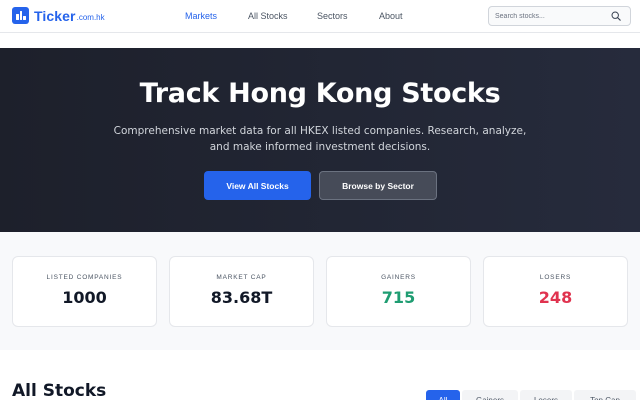 This screenshot has height=400, width=640. I want to click on stat-card-market-cap: MARKET CAP 83.68T, so click(241, 291).